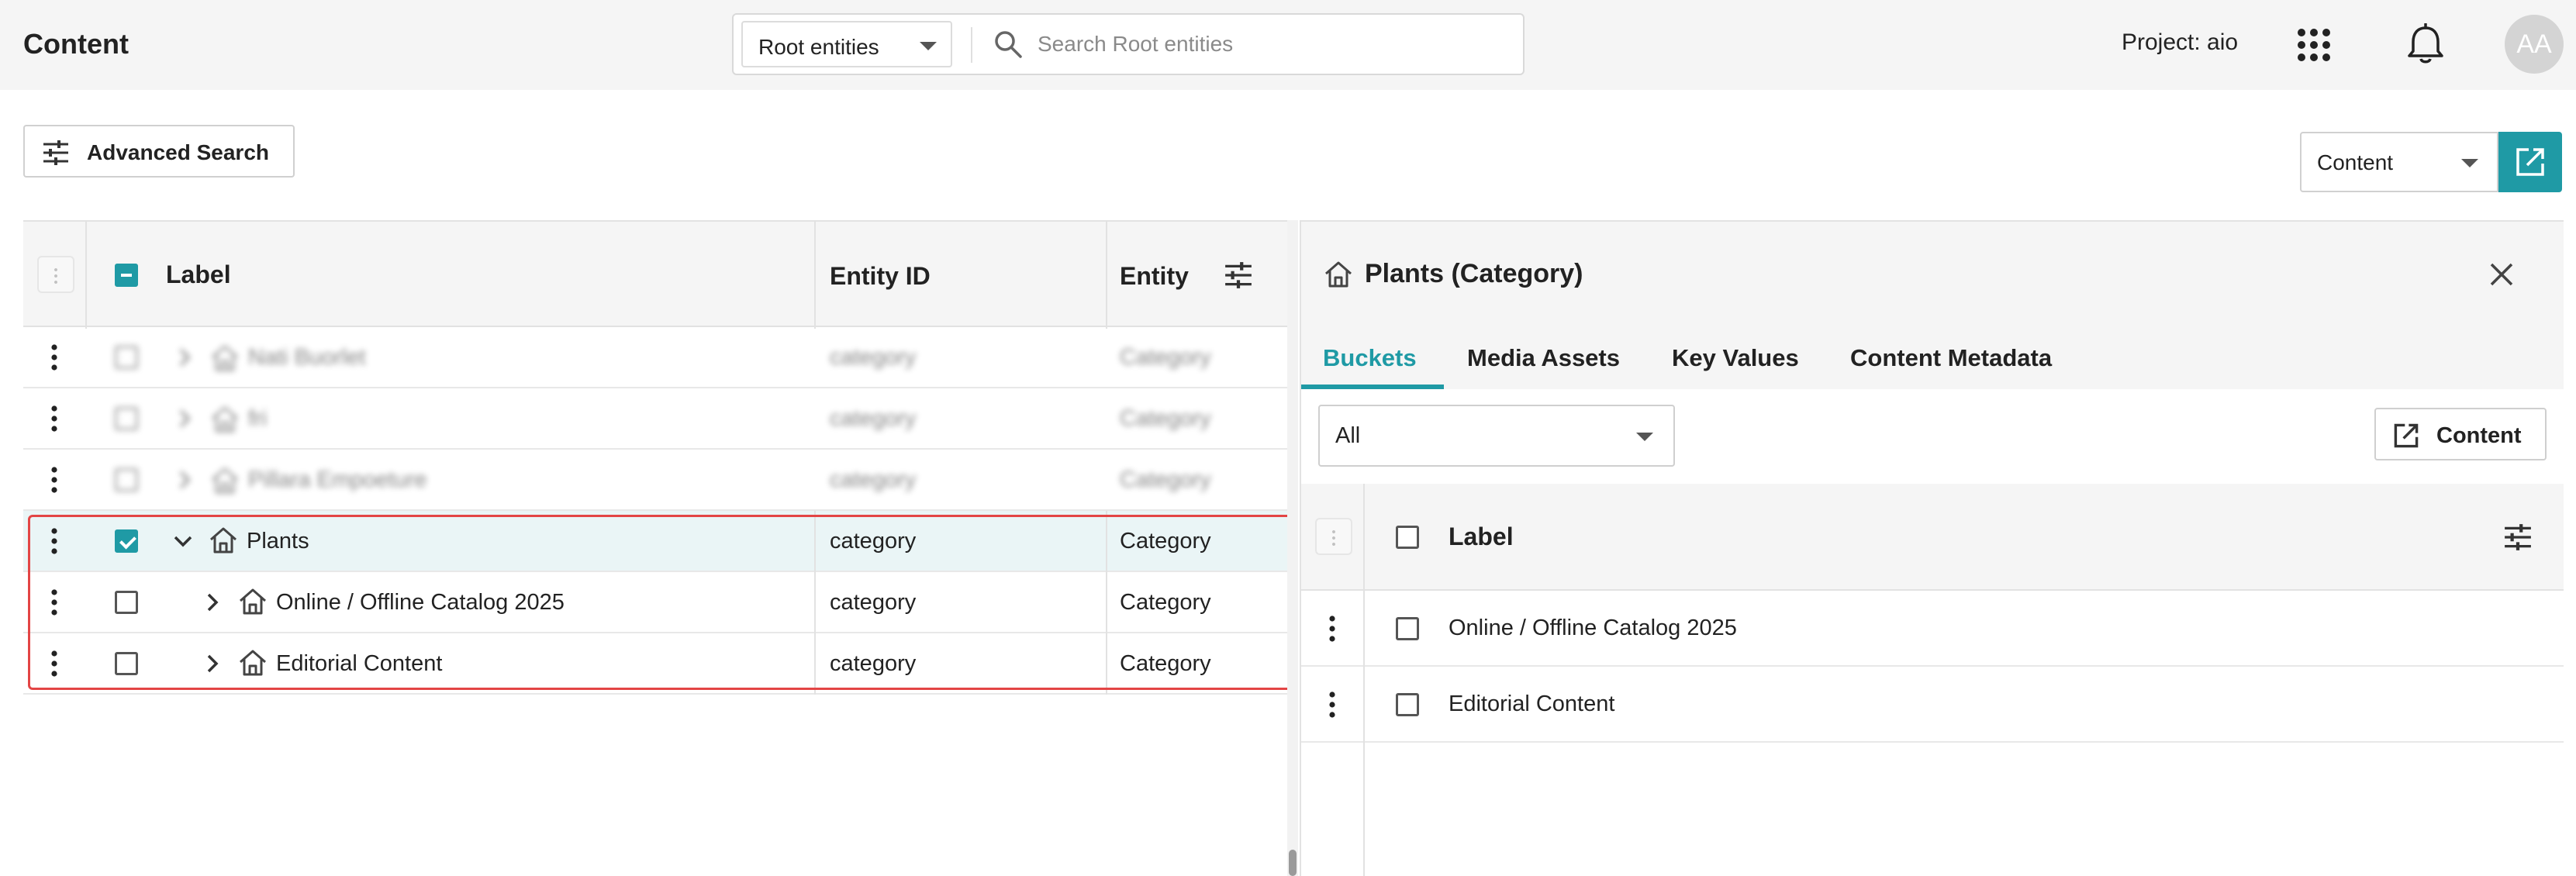  I want to click on table-row: fri category Category, so click(655, 419).